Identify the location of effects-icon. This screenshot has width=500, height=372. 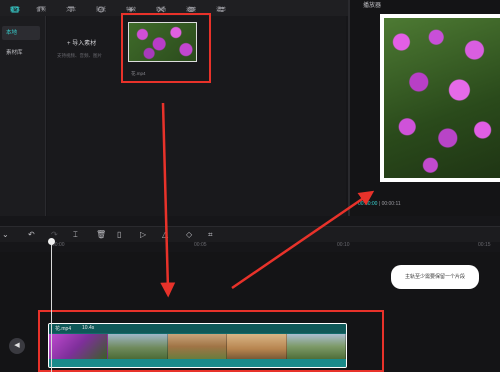
(131, 6).